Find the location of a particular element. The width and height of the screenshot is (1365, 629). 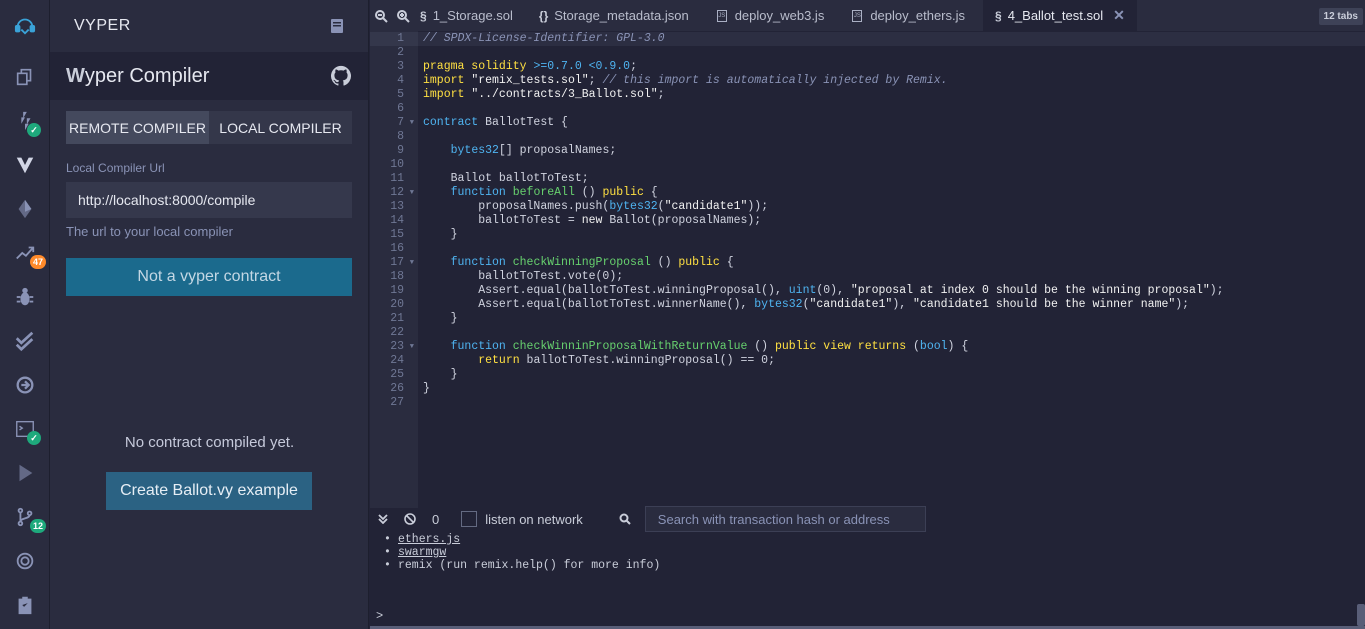

terminal-link: ethers.js is located at coordinates (429, 539).